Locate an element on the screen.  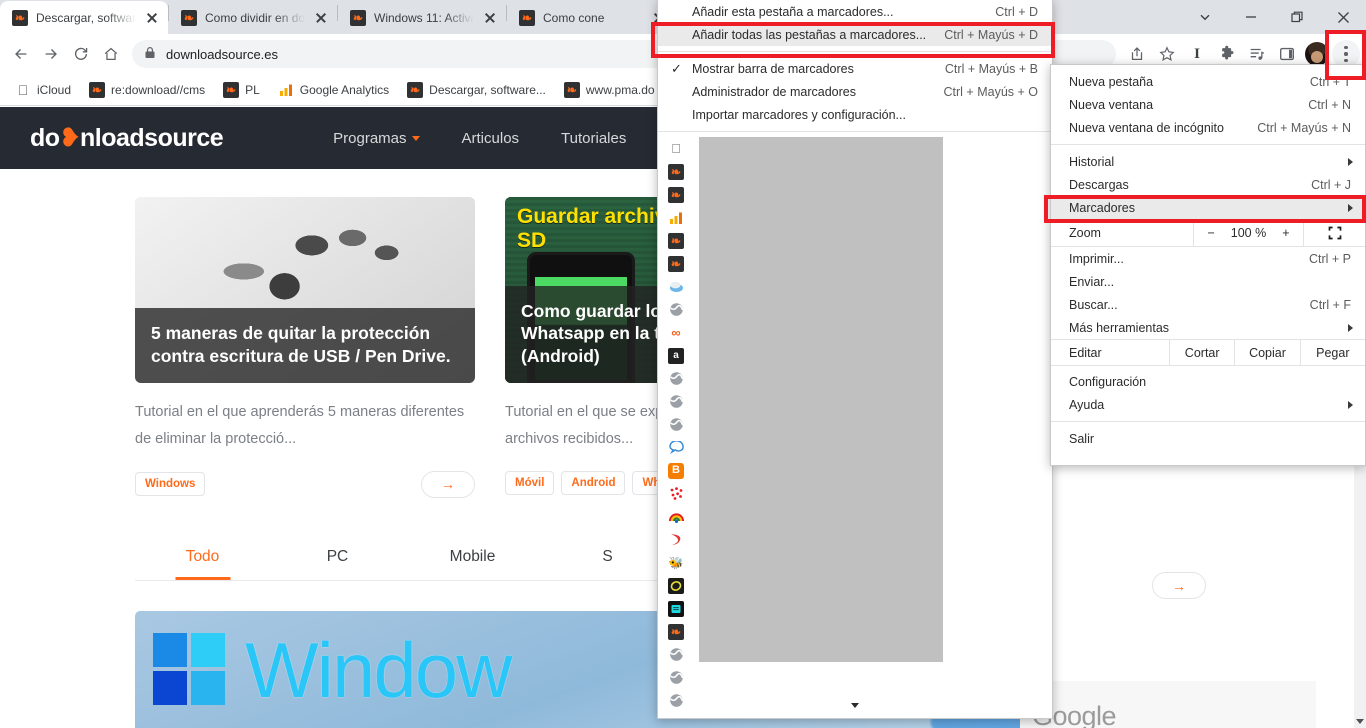
zoom-out-button: − is located at coordinates (1210, 233).